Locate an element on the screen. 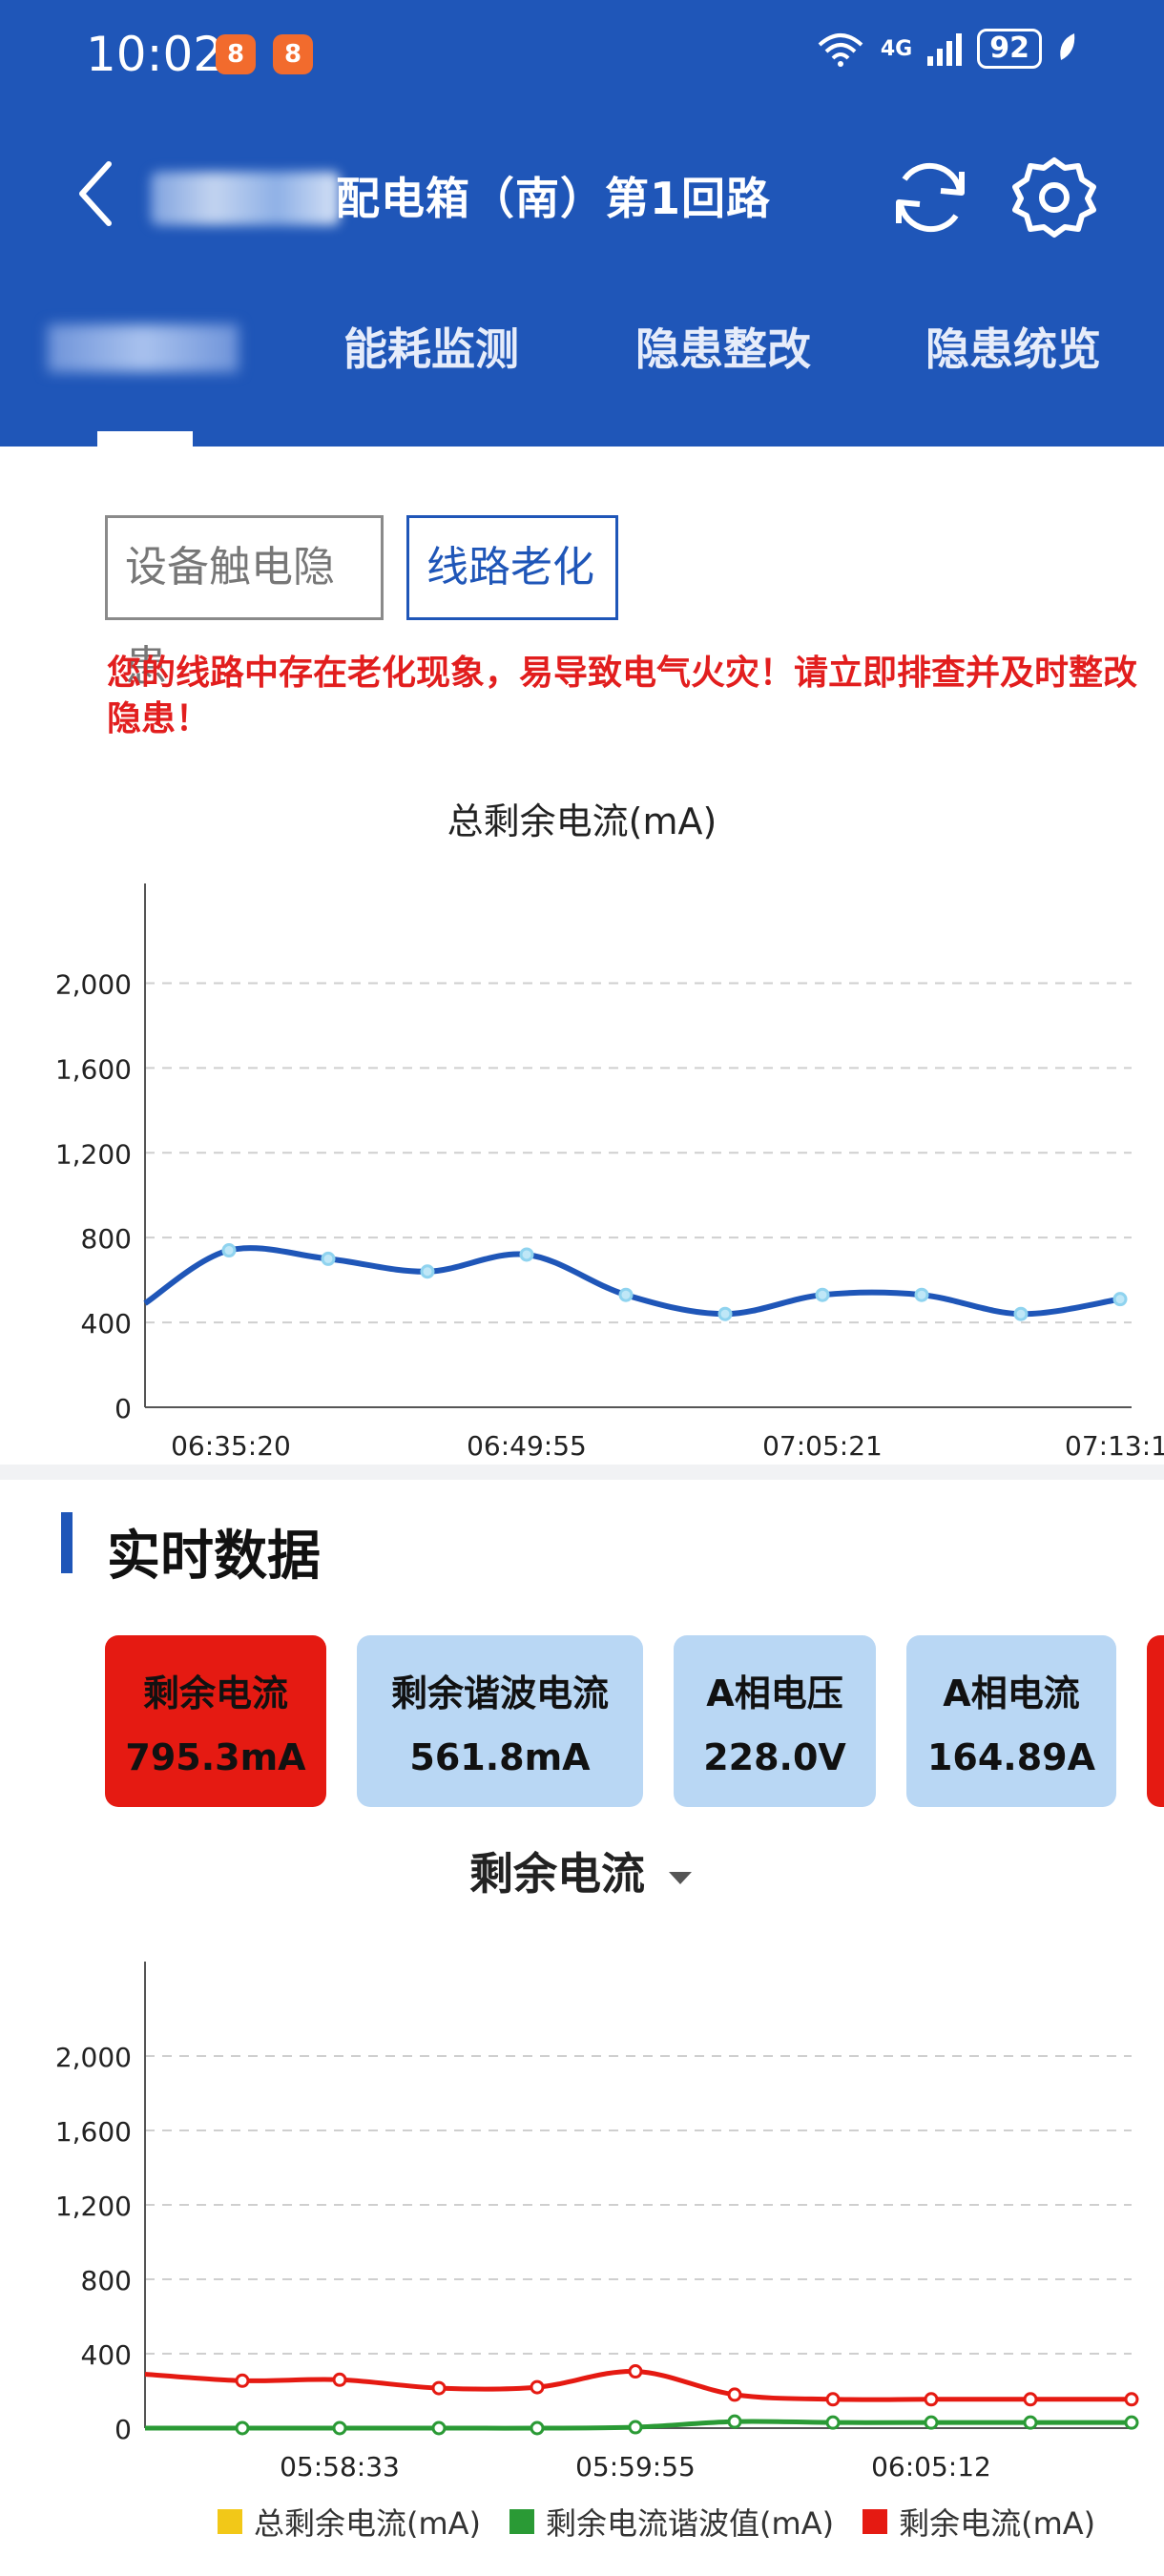 This screenshot has height=2576, width=1164. card-phase-a-current: A相电流 164.89A is located at coordinates (1011, 1721).